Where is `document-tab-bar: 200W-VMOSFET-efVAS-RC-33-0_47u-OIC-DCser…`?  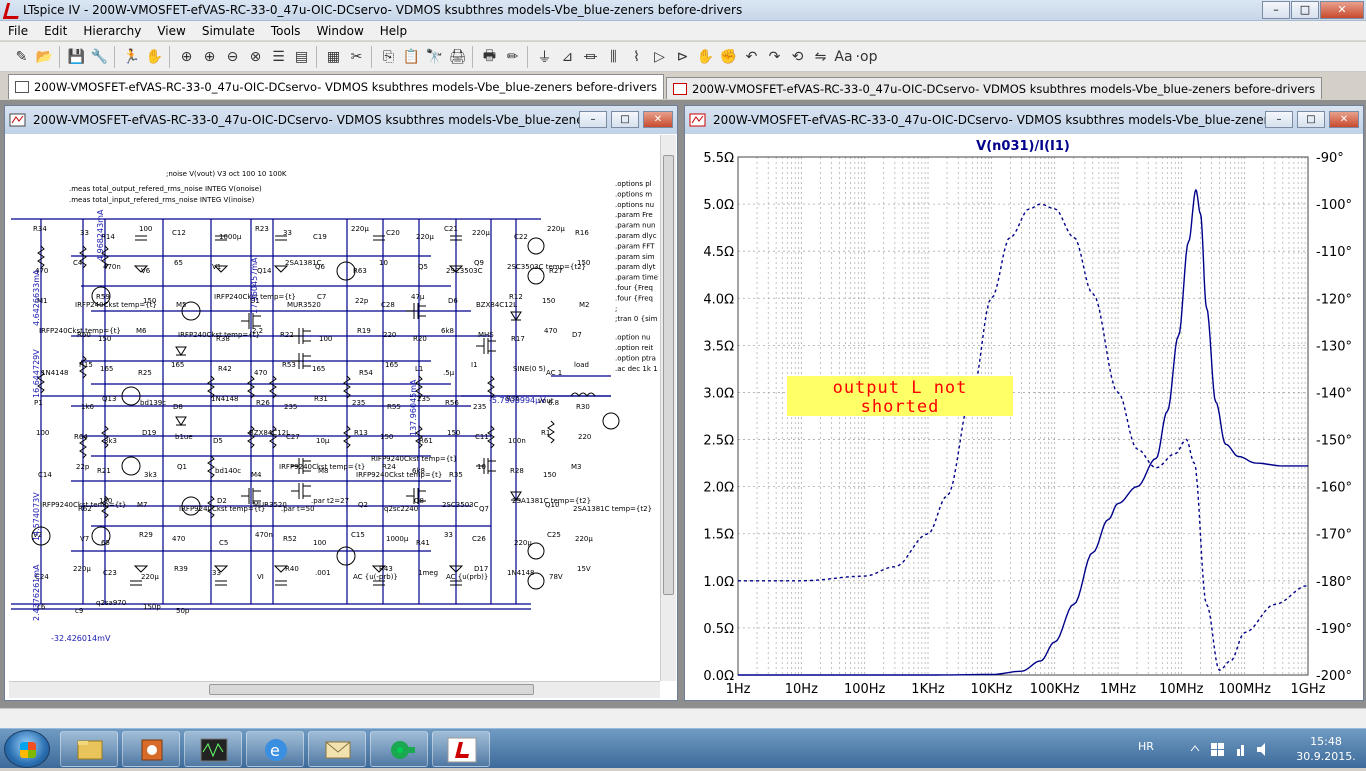 document-tab-bar: 200W-VMOSFET-efVAS-RC-33-0_47u-OIC-DCser… is located at coordinates (683, 86).